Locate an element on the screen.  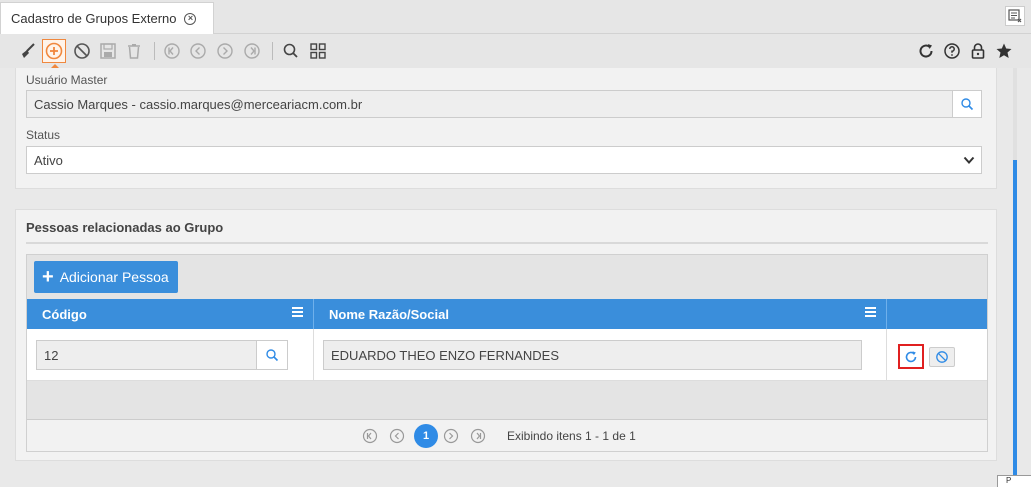
scrollbar-thumb is located at coordinates (1015, 323).